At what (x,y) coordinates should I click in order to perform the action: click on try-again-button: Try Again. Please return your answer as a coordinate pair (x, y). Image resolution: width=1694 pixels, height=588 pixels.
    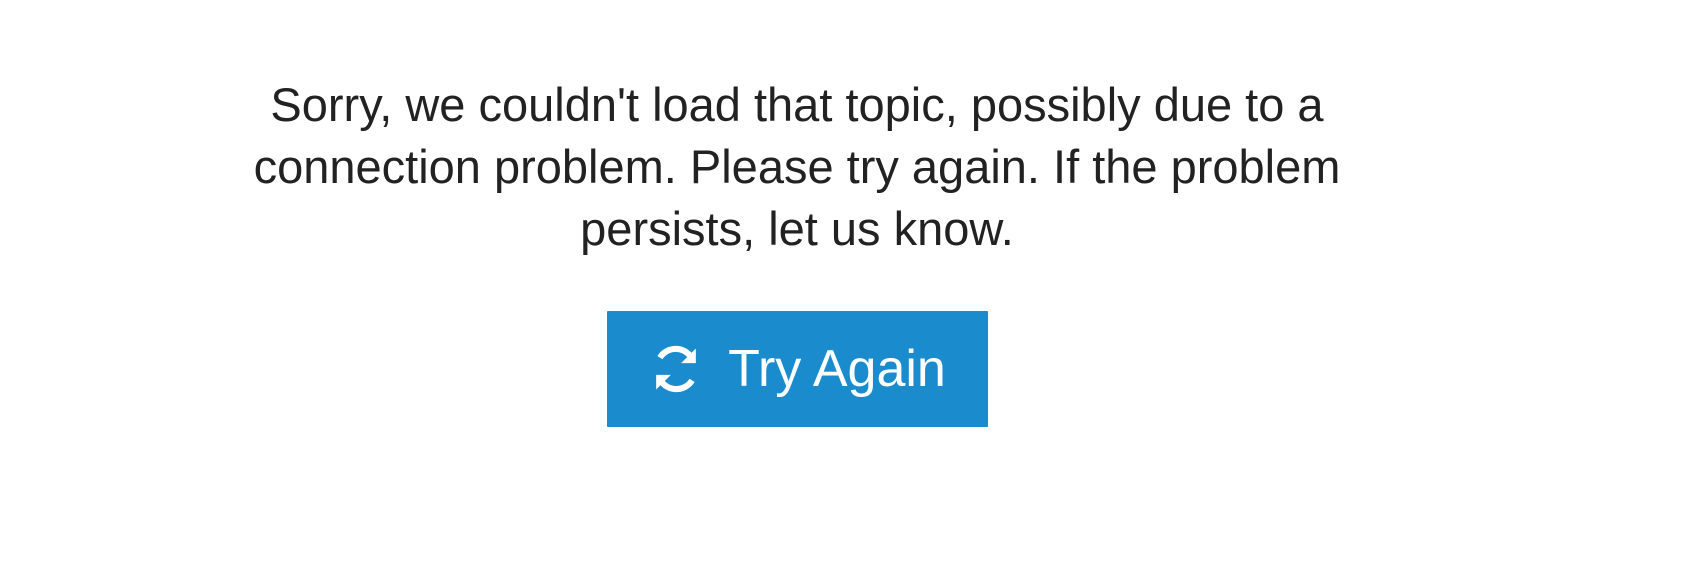
    Looking at the image, I should click on (797, 369).